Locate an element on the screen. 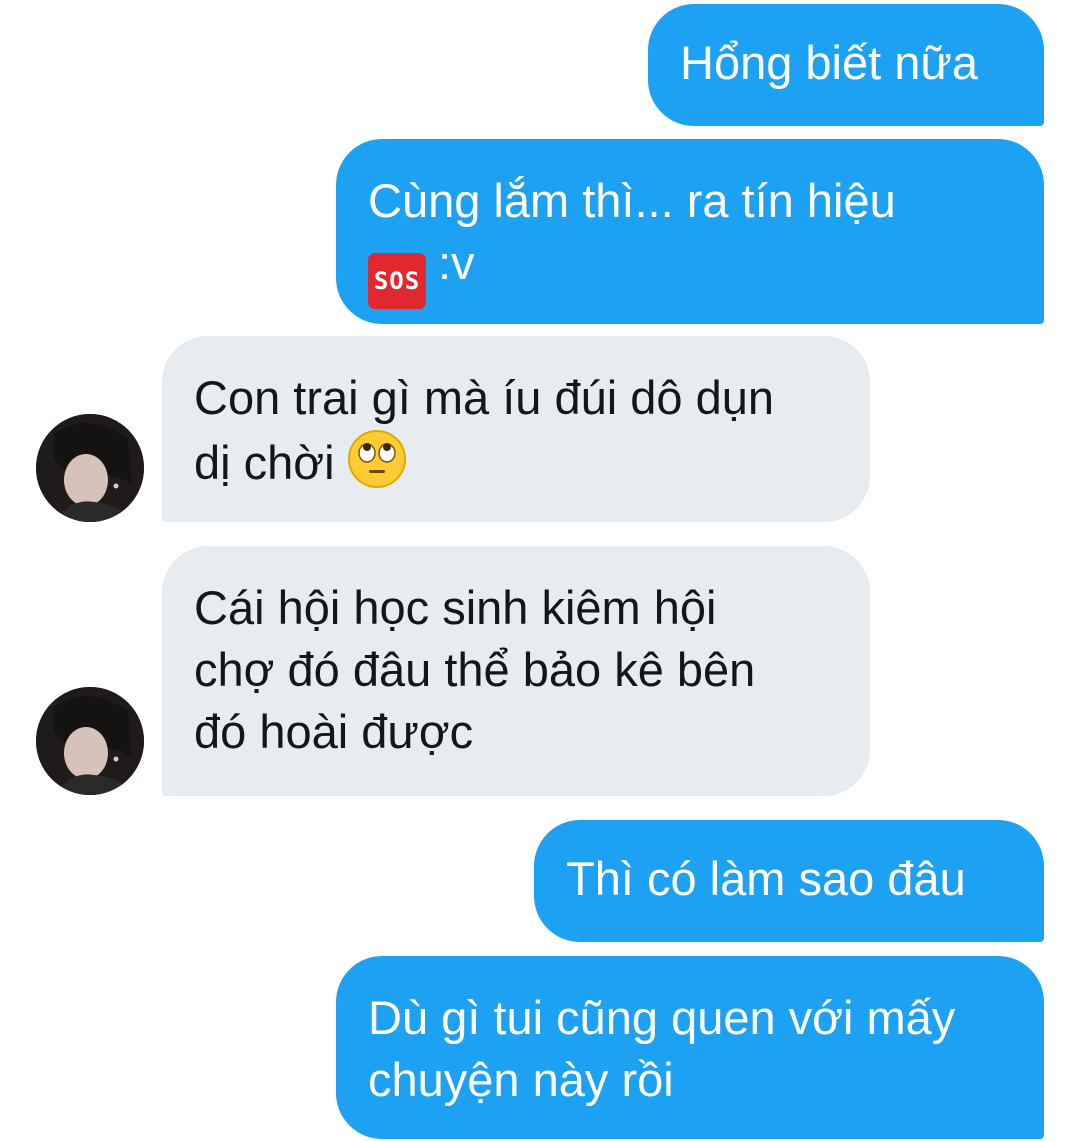 Image resolution: width=1080 pixels, height=1141 pixels. incoming-message: Con trai gì mà íu đúi dô dụn dị chời is located at coordinates (516, 429).